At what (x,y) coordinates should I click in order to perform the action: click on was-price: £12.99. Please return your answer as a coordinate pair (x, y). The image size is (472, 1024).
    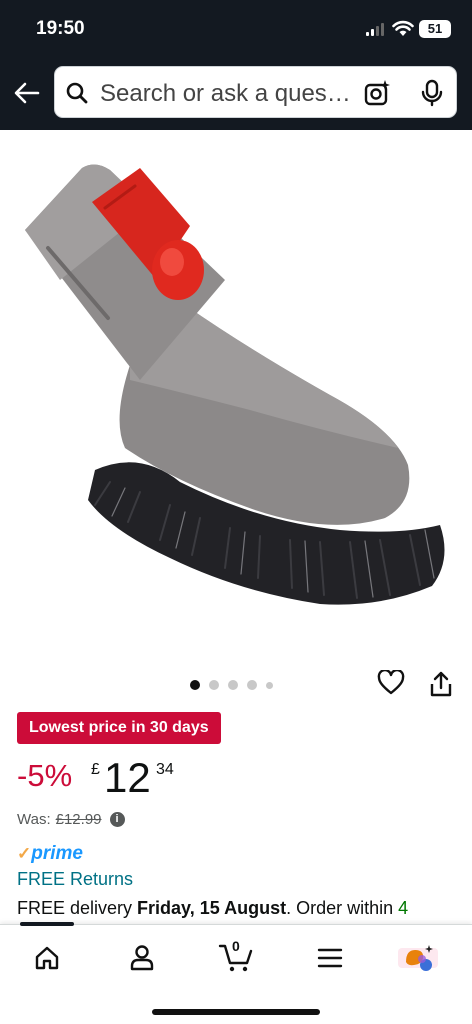
    Looking at the image, I should click on (78, 819).